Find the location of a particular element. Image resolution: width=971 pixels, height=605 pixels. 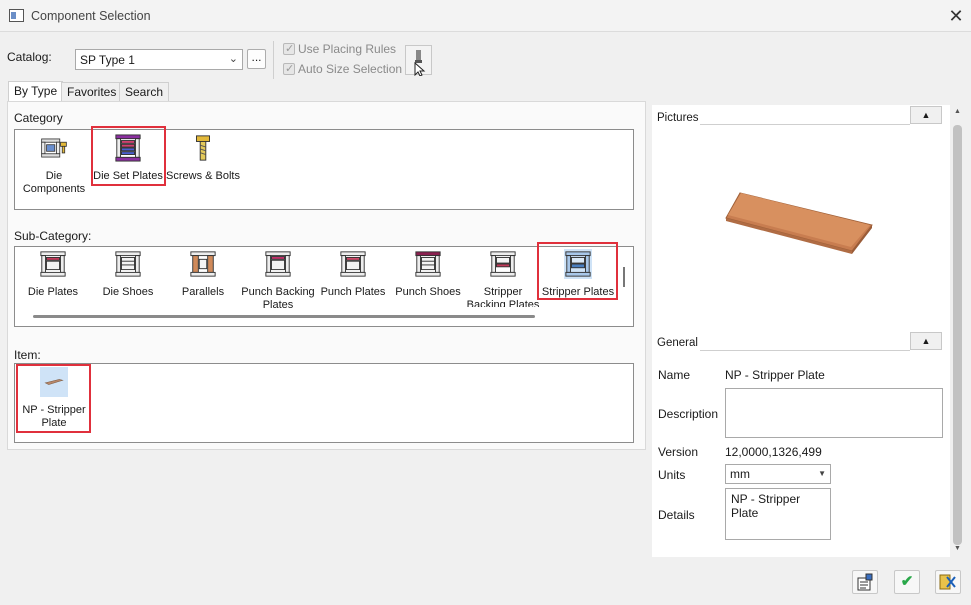

subcategory-item-die-shoes: Die Shoes is located at coordinates (128, 274).